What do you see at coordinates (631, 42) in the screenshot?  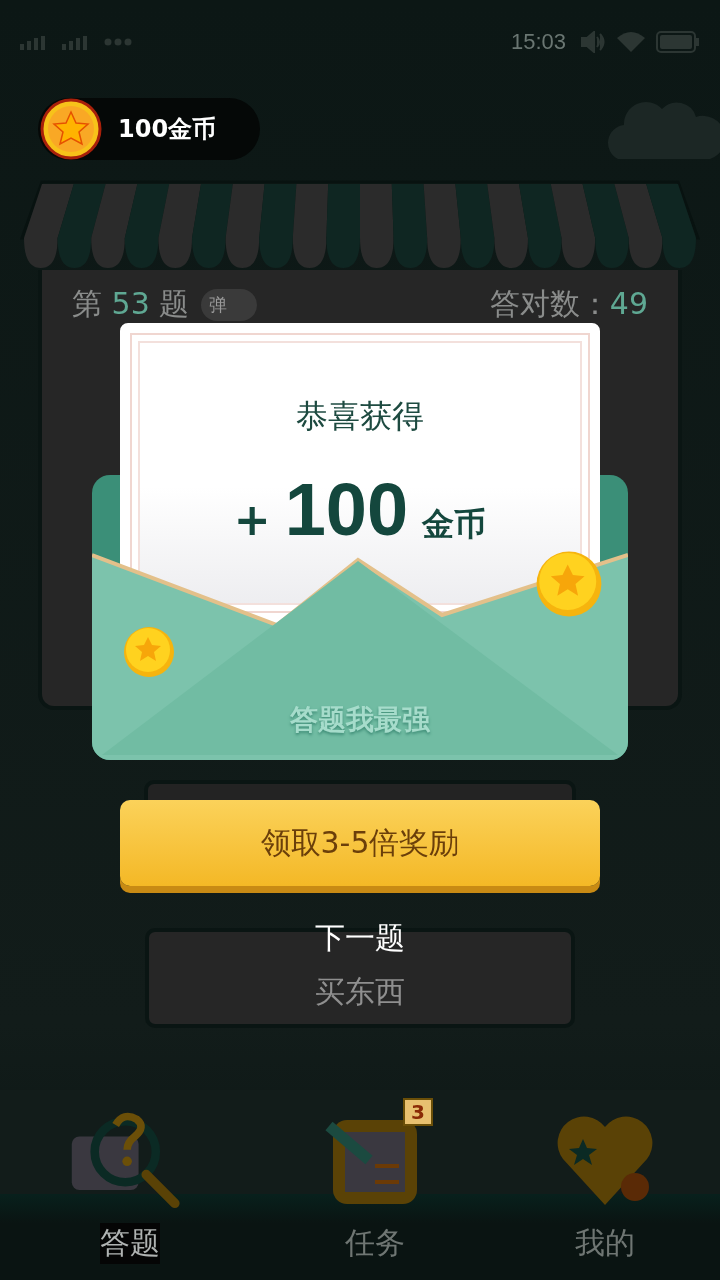 I see `wifi-icon` at bounding box center [631, 42].